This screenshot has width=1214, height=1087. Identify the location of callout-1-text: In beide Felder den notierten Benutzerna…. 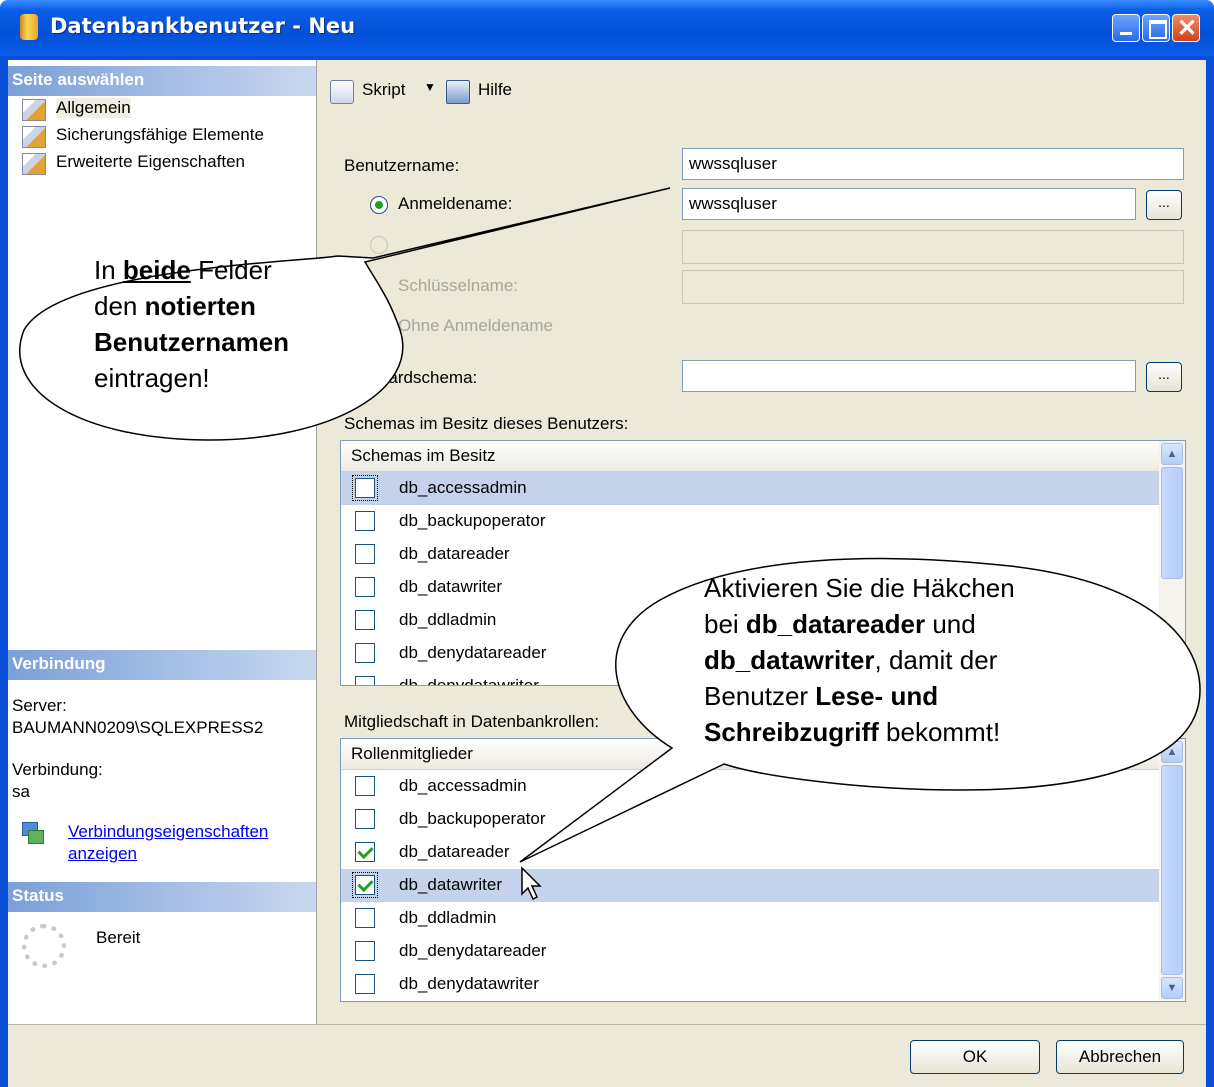
(192, 324).